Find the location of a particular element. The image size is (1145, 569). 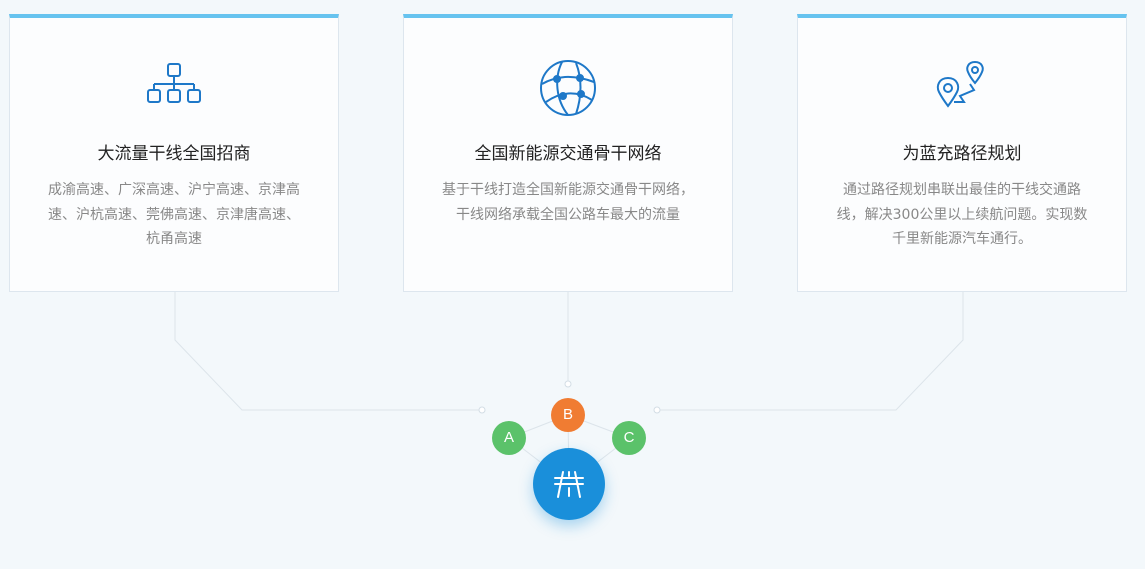

card-title: 为蓝充路径规划 is located at coordinates (962, 154).